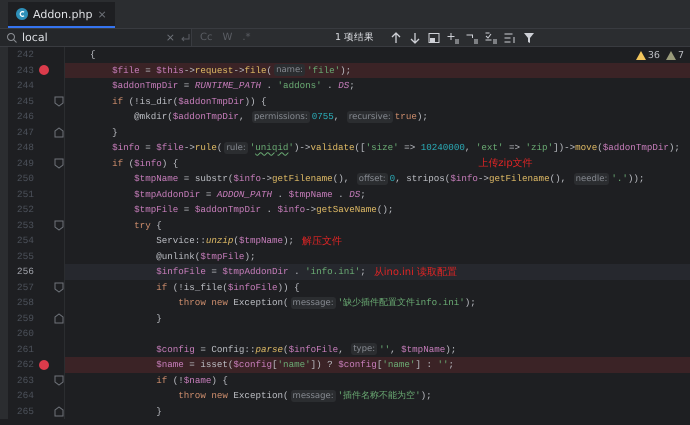 This screenshot has width=690, height=425. What do you see at coordinates (341, 178) in the screenshot?
I see `code-token: (),` at bounding box center [341, 178].